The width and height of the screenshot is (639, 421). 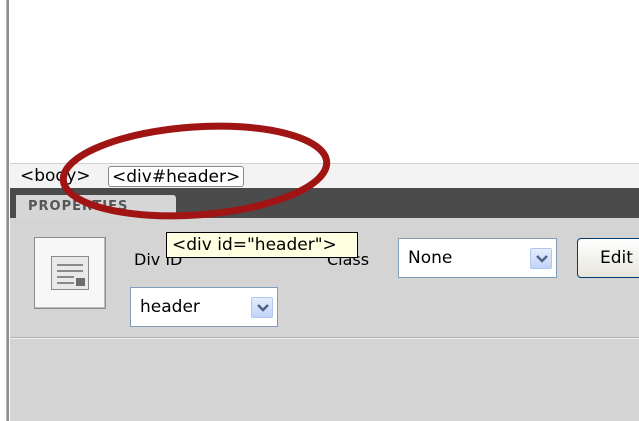 What do you see at coordinates (430, 258) in the screenshot?
I see `class-select-value: None` at bounding box center [430, 258].